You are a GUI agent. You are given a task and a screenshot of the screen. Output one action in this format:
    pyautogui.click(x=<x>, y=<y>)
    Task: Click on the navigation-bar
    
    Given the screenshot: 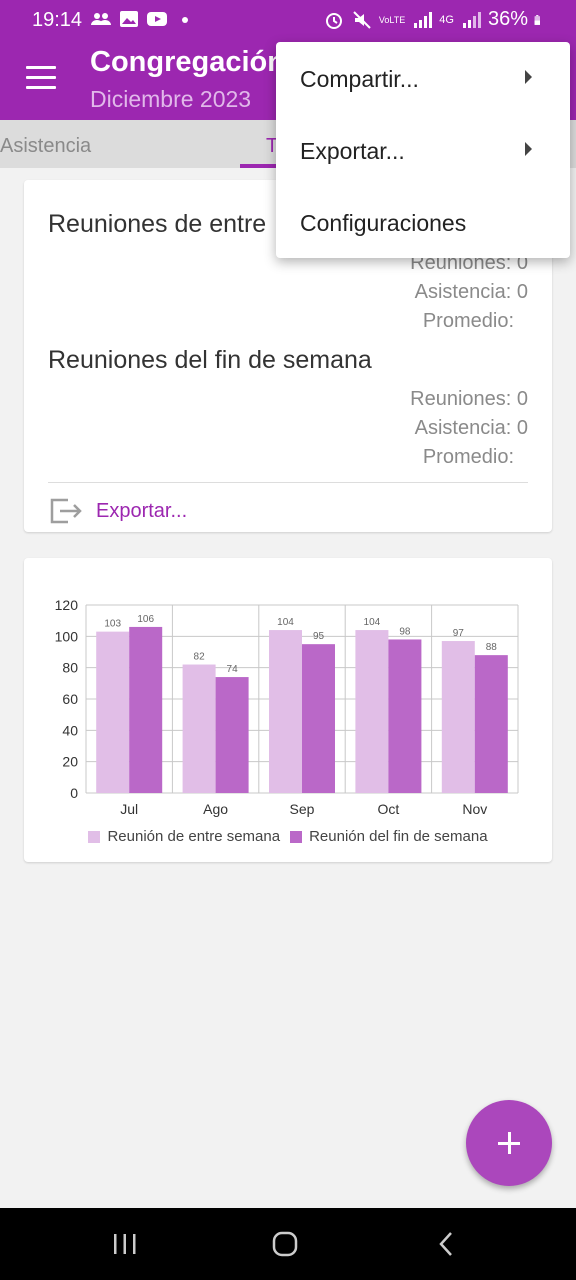 What is the action you would take?
    pyautogui.click(x=288, y=1244)
    